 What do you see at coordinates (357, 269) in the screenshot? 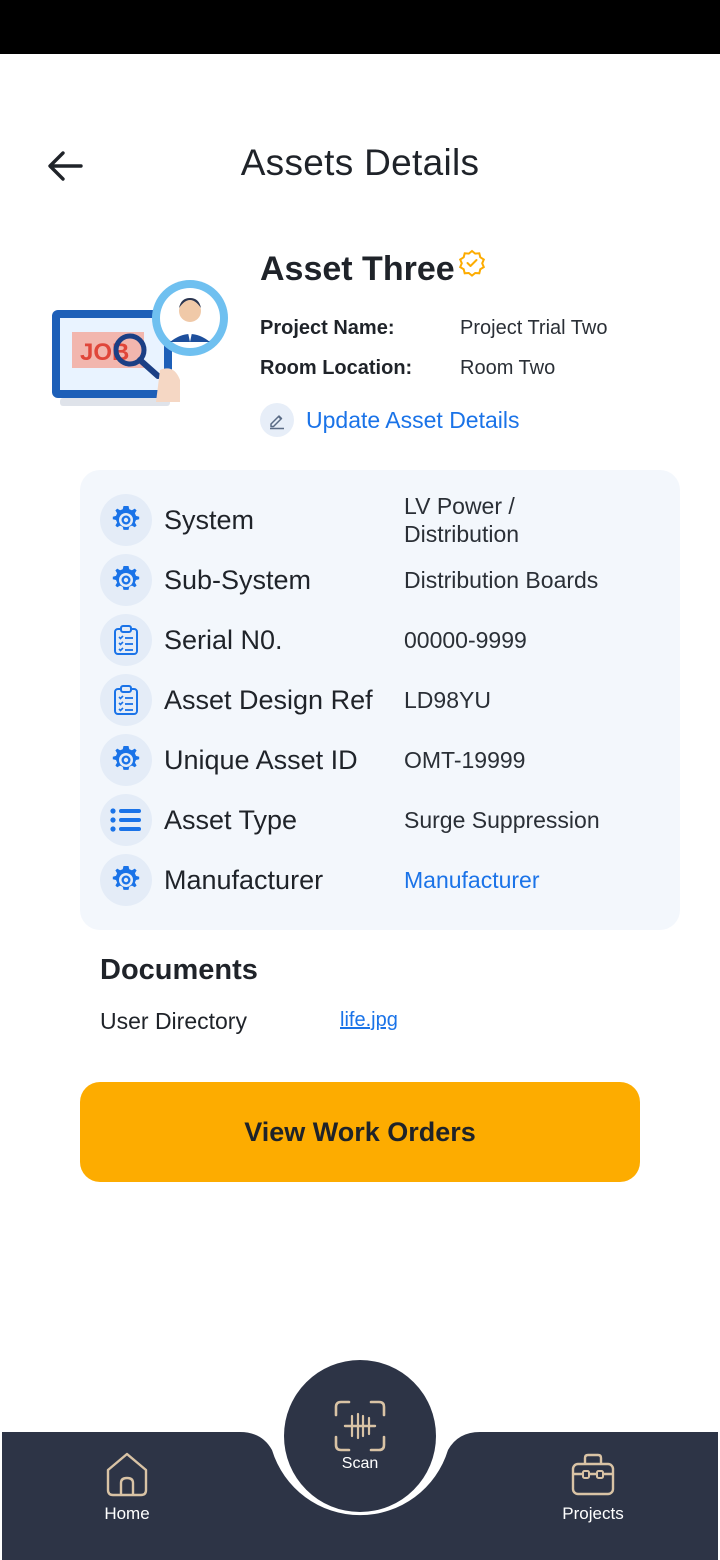
I see `asset-name-text: Asset Three` at bounding box center [357, 269].